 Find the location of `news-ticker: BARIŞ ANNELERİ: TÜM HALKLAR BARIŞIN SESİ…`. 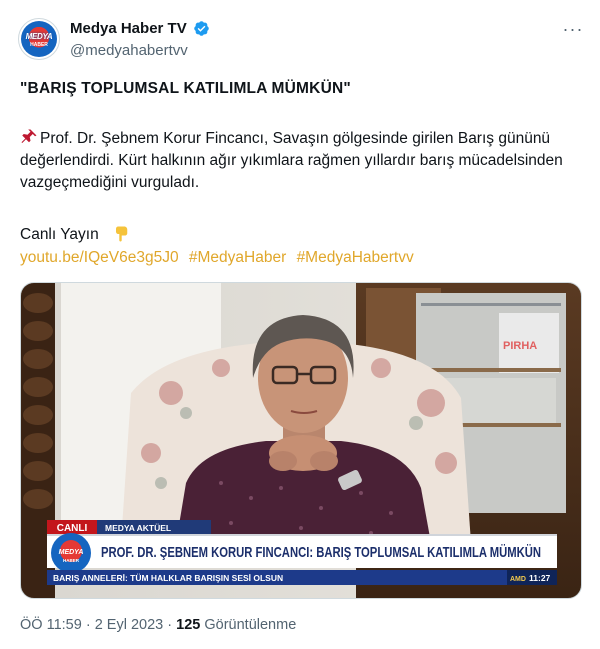

news-ticker: BARIŞ ANNELERİ: TÜM HALKLAR BARIŞIN SESİ… is located at coordinates (168, 578).